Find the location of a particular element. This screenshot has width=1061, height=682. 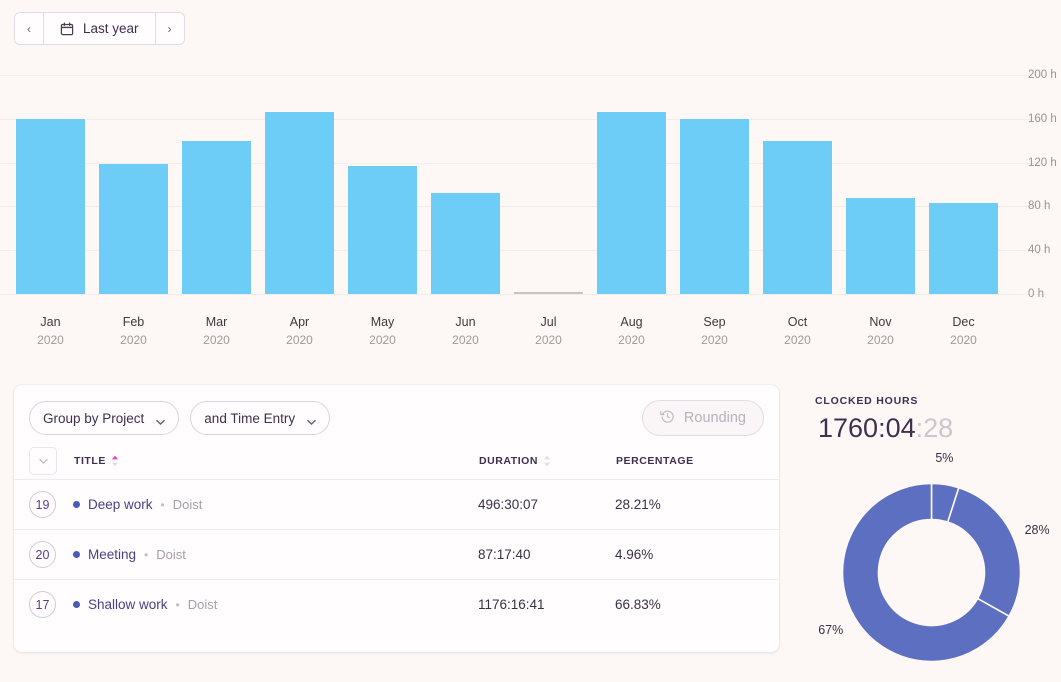

row-title-cell: Meeting • Doist is located at coordinates (275, 554).